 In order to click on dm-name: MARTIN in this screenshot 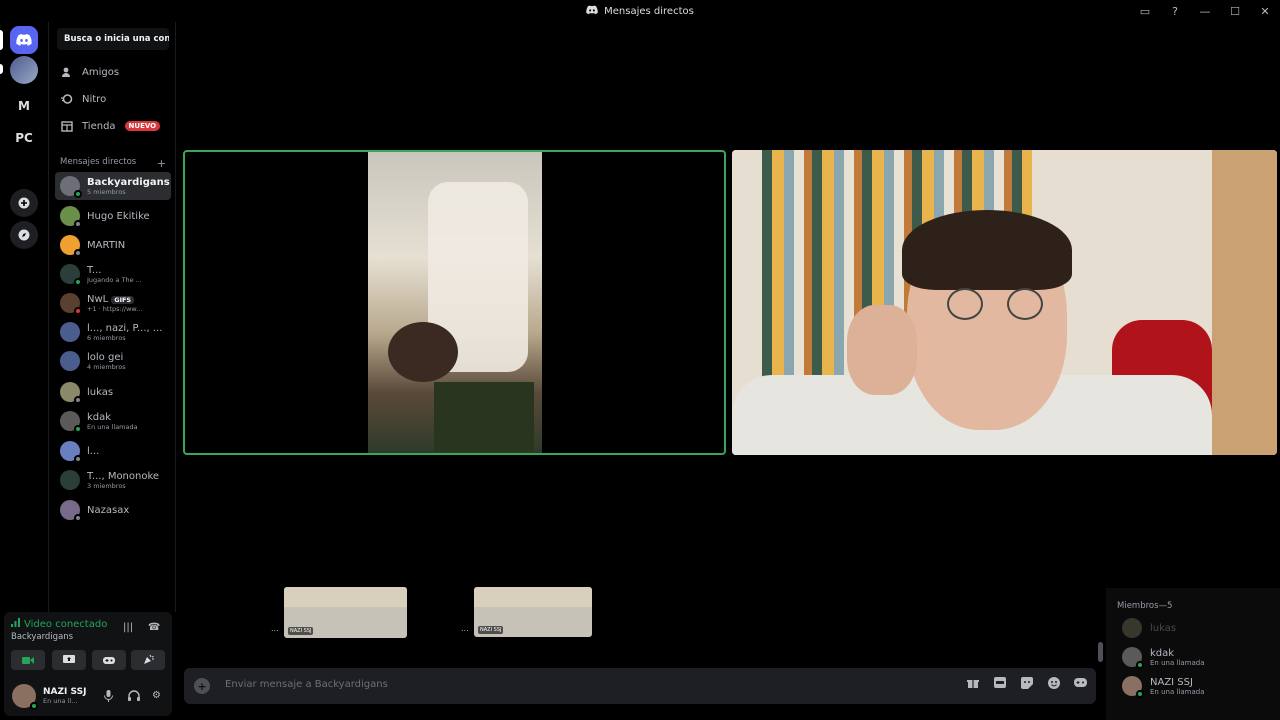, I will do `click(106, 245)`.